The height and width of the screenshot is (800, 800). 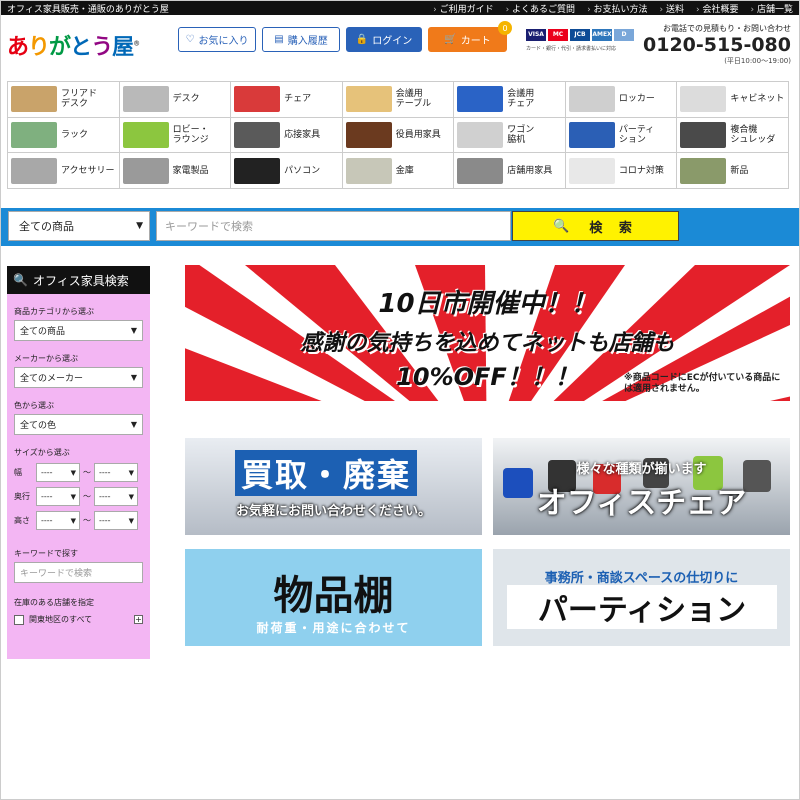 I want to click on cart-button: 🛒 カート, so click(x=467, y=39).